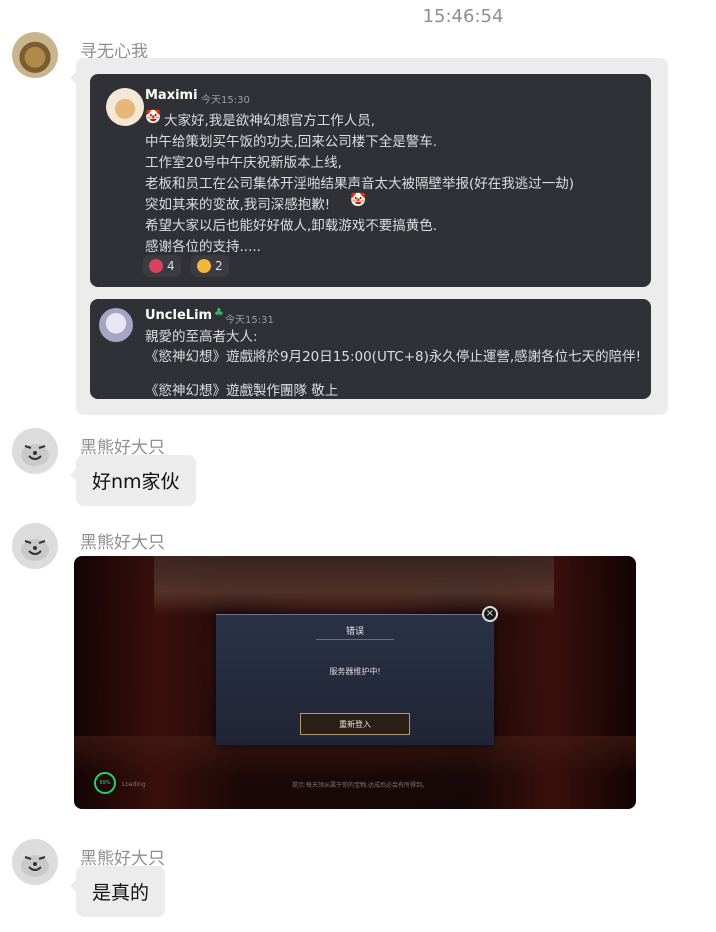 This screenshot has height=932, width=716. What do you see at coordinates (291, 226) in the screenshot?
I see `post-line: 希望大家以后也能好好做人,卸载游戏不要搞黄色.` at bounding box center [291, 226].